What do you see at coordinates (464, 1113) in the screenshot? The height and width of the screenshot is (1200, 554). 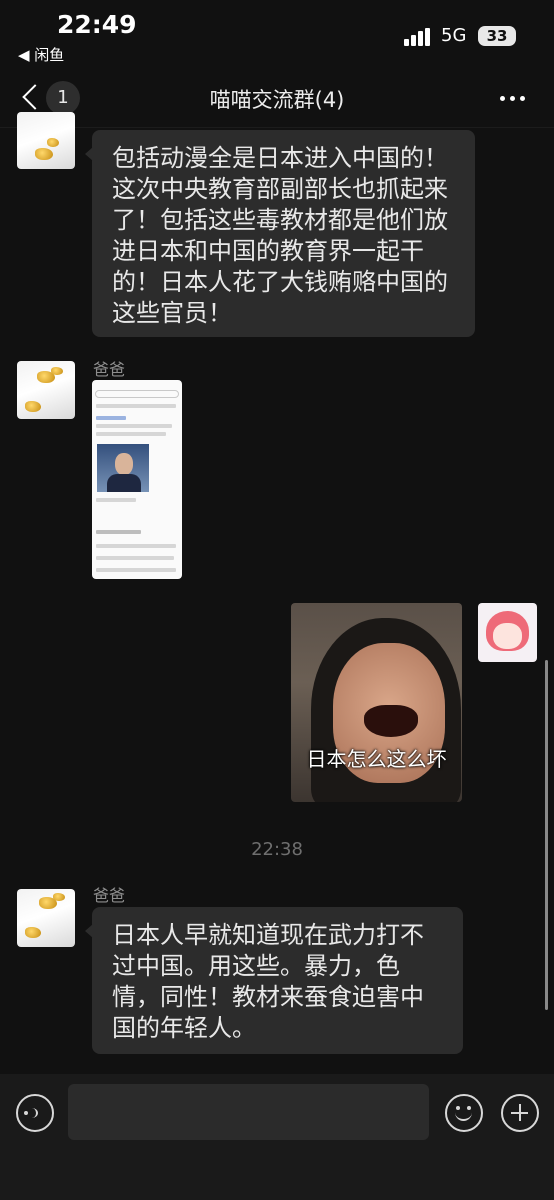 I see `emoji-icon` at bounding box center [464, 1113].